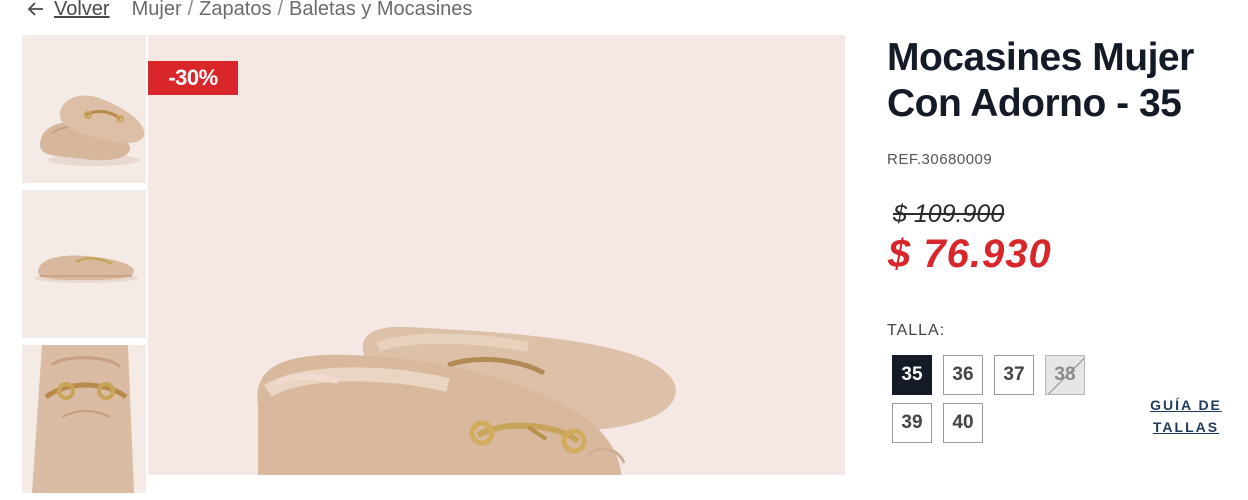  What do you see at coordinates (235, 10) in the screenshot?
I see `breadcrumb-item-zapatos: Zapatos` at bounding box center [235, 10].